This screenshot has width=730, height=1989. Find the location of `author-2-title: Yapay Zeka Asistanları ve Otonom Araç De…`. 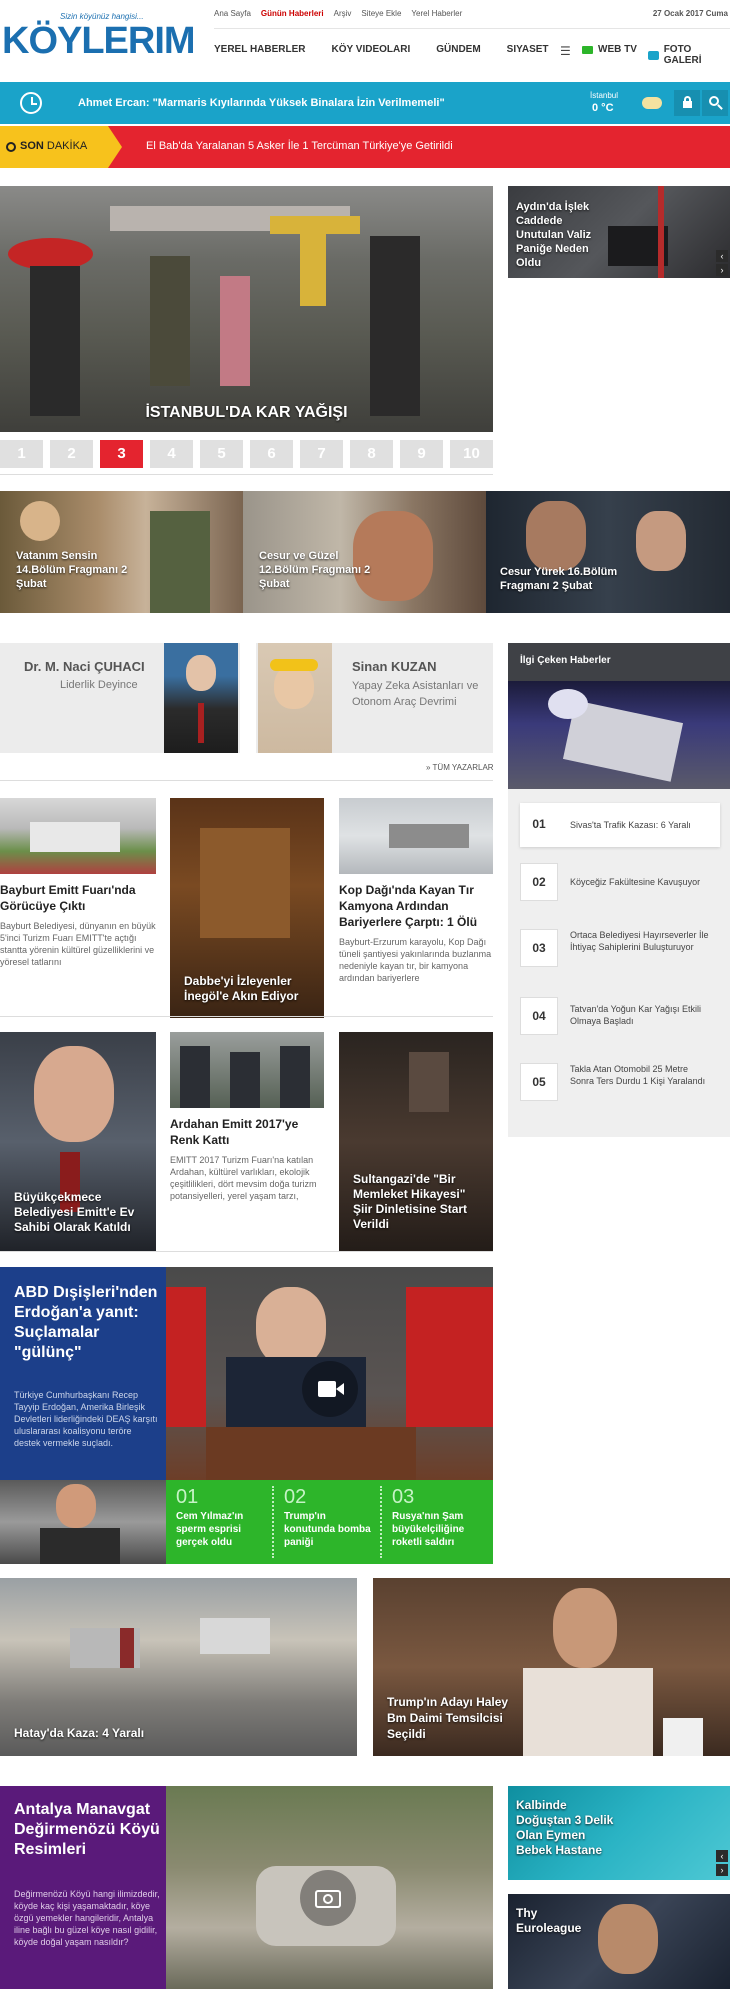

author-2-title: Yapay Zeka Asistanları ve Otonom Araç De… is located at coordinates (415, 694).